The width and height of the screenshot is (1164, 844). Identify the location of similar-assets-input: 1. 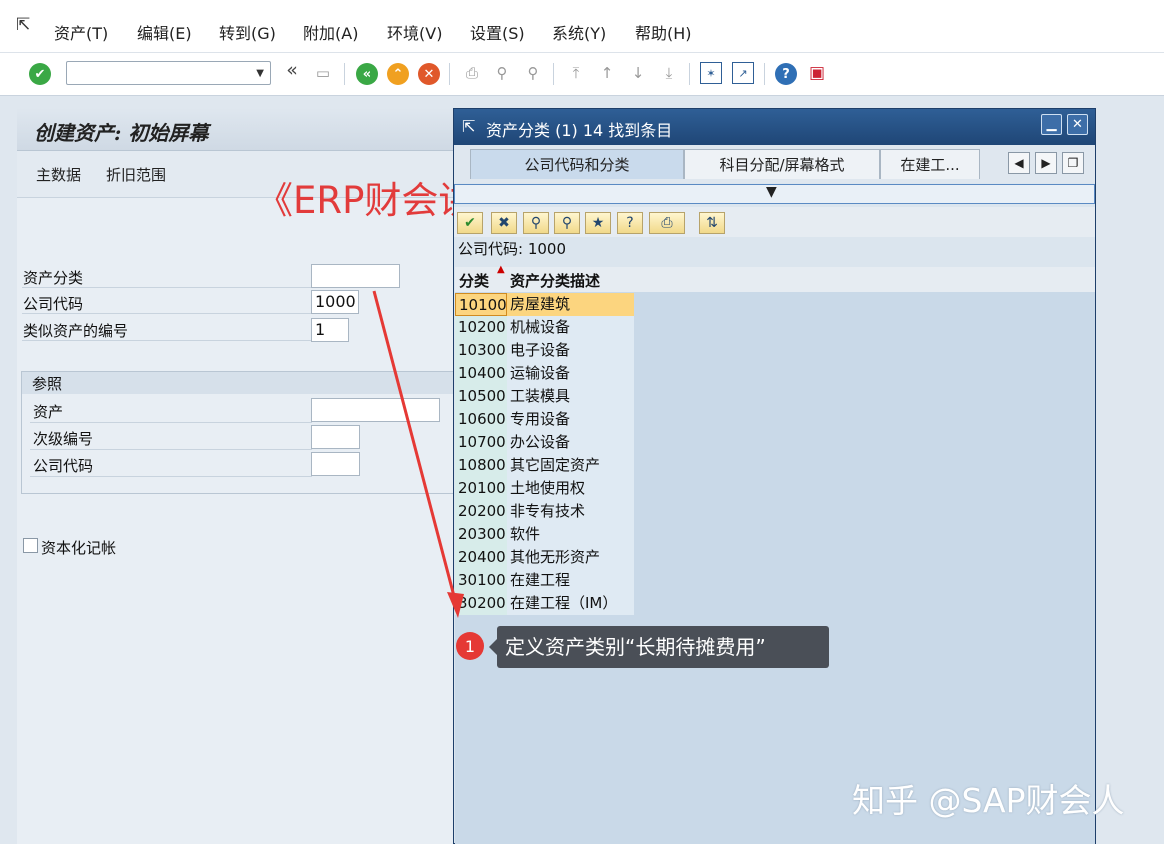
(330, 330).